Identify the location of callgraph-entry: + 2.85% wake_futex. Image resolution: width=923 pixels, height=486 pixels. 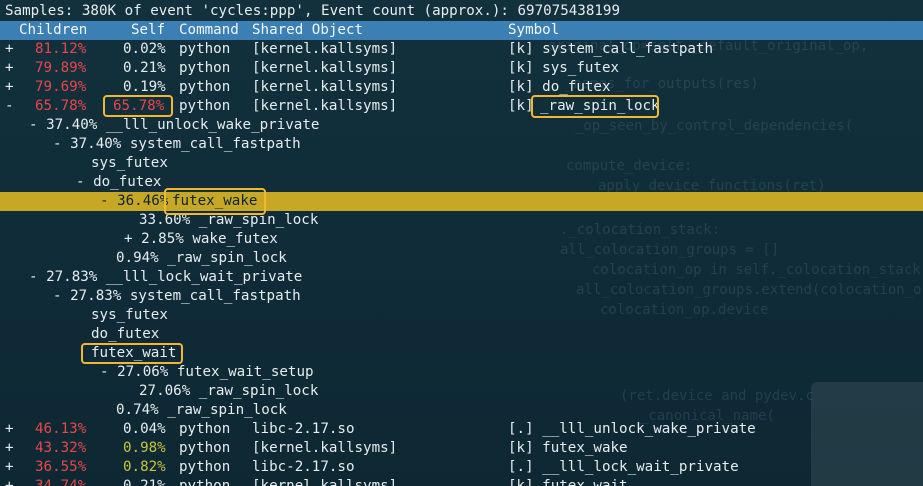
(201, 239).